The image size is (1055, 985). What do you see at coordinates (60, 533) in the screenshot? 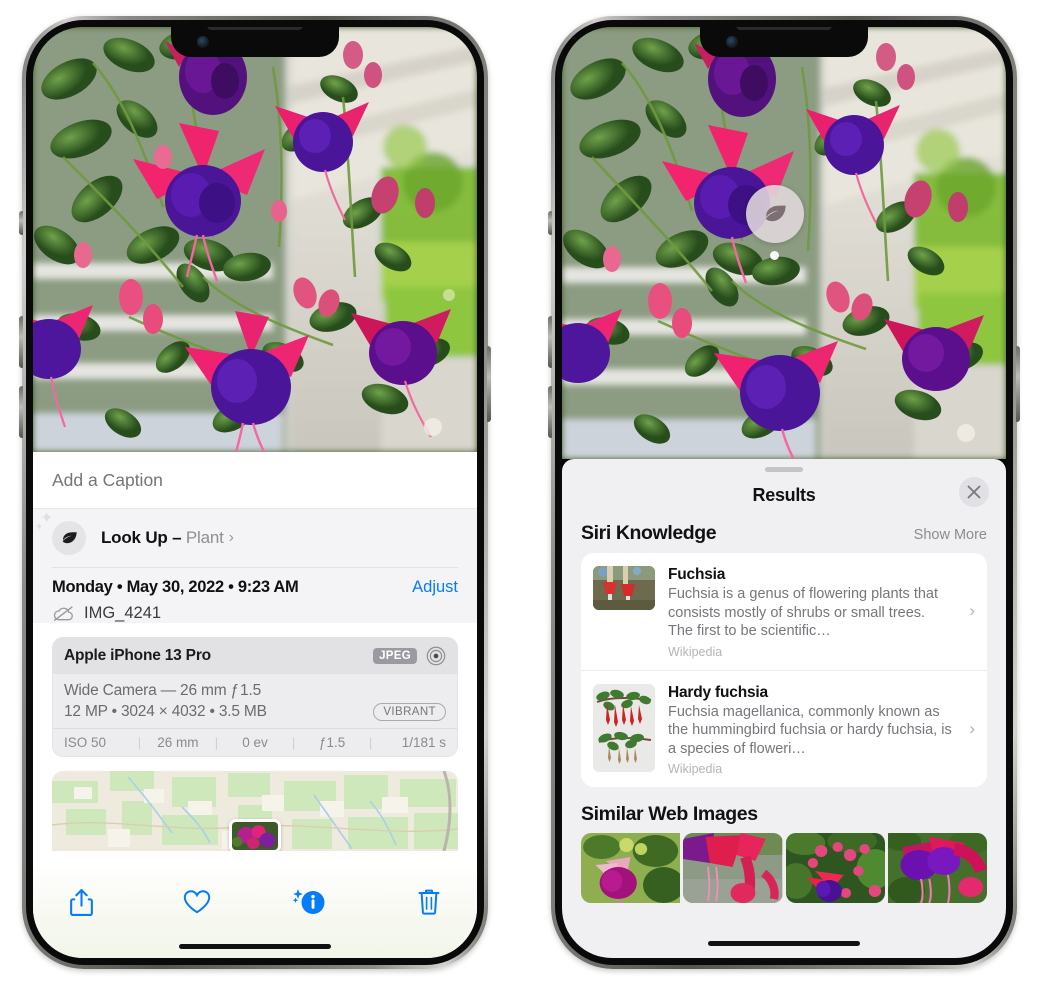
I see `leaf-icon: ✦ ✦` at bounding box center [60, 533].